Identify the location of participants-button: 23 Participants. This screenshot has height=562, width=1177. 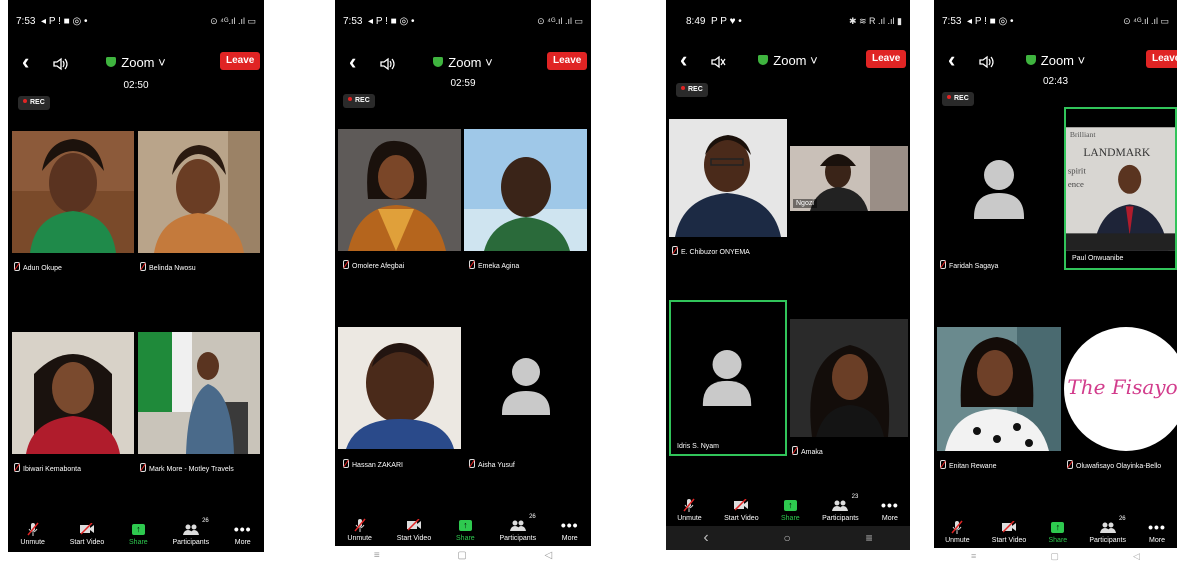
(840, 508).